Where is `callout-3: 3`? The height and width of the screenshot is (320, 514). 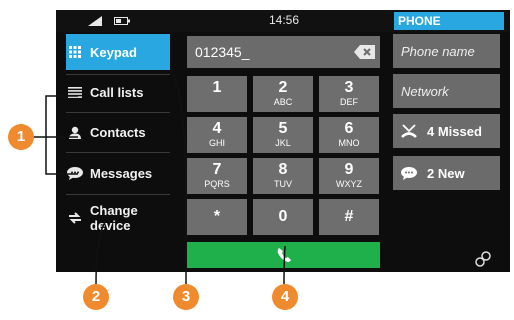
callout-3: 3 is located at coordinates (186, 297).